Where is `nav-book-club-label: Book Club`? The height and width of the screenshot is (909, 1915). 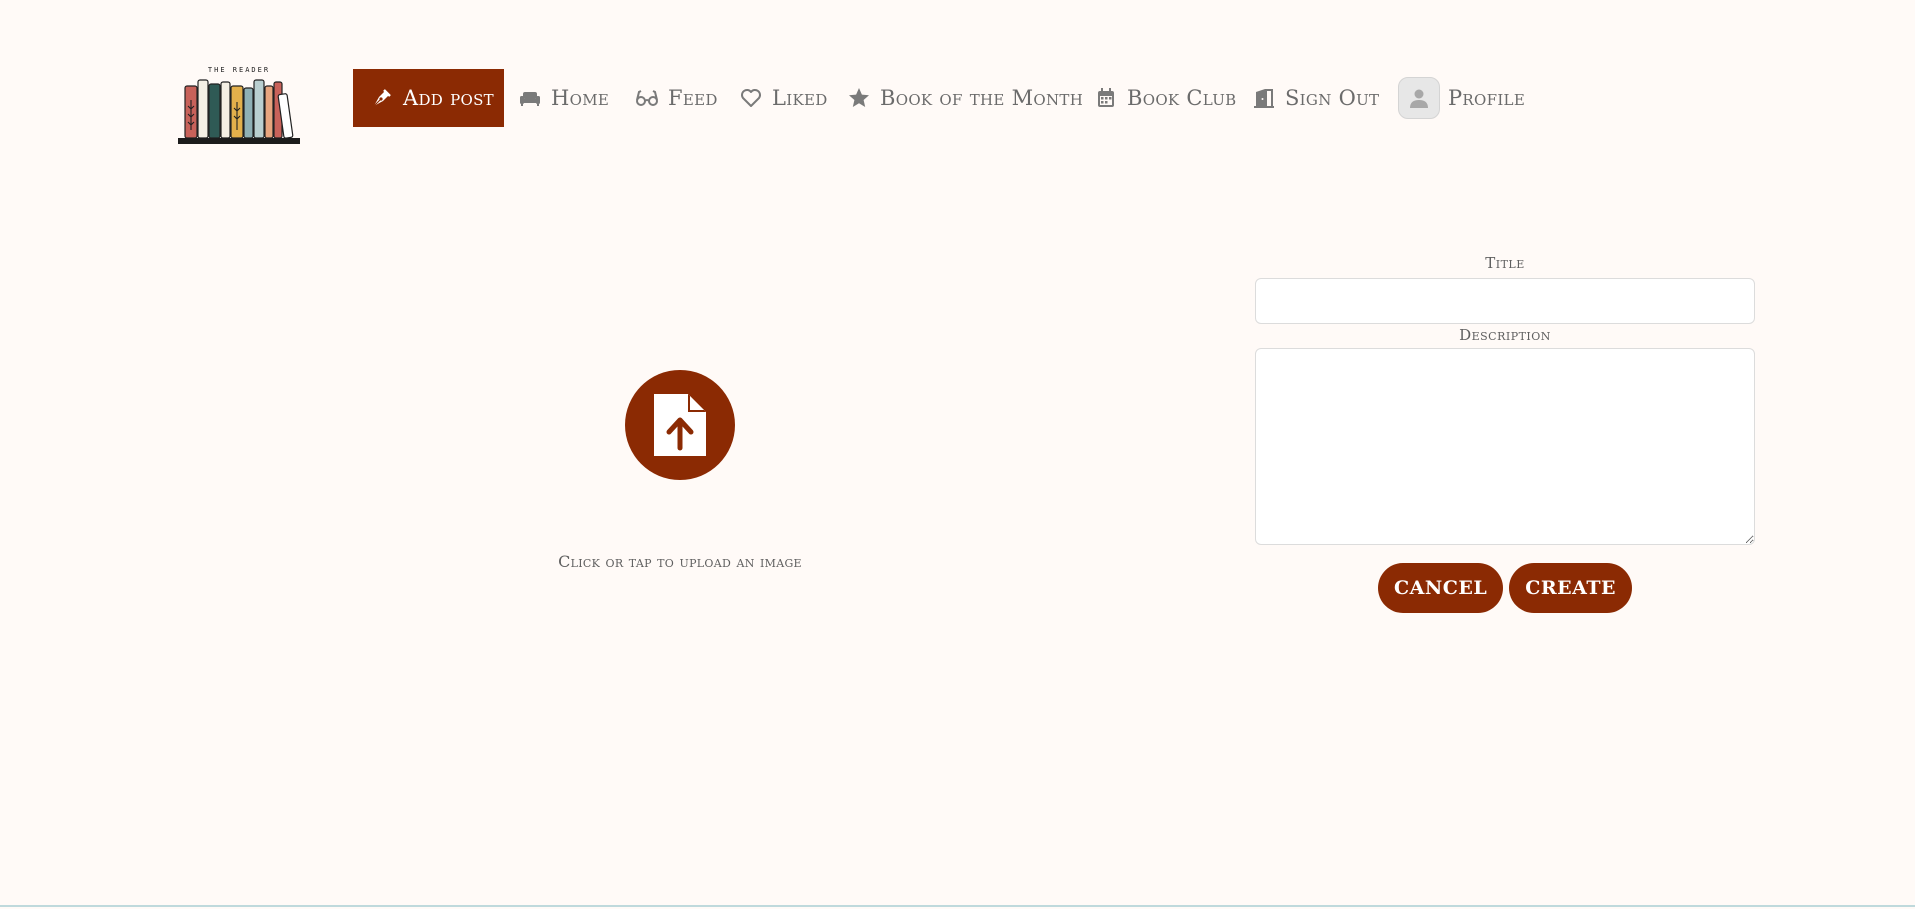 nav-book-club-label: Book Club is located at coordinates (1182, 98).